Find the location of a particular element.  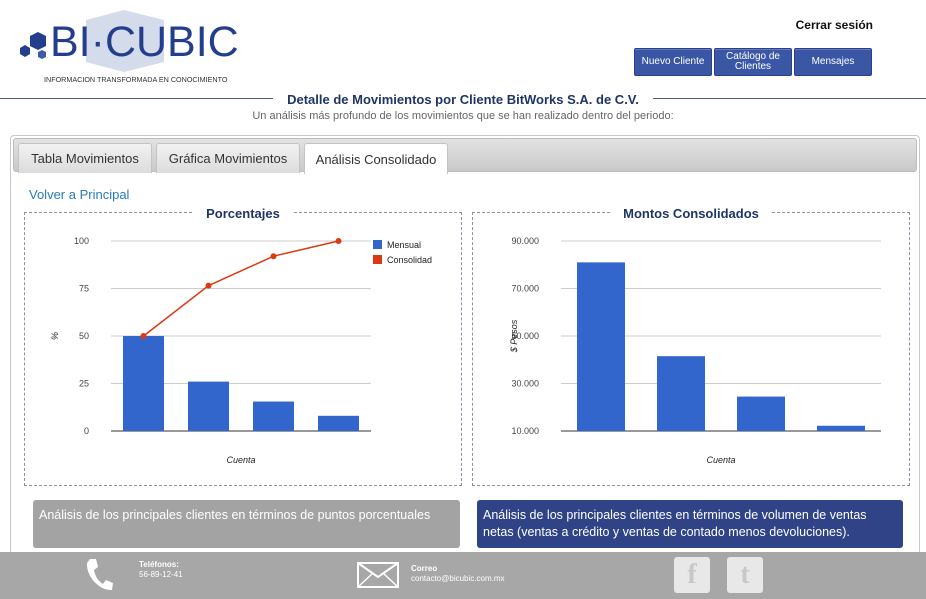

mail-icon is located at coordinates (378, 575).